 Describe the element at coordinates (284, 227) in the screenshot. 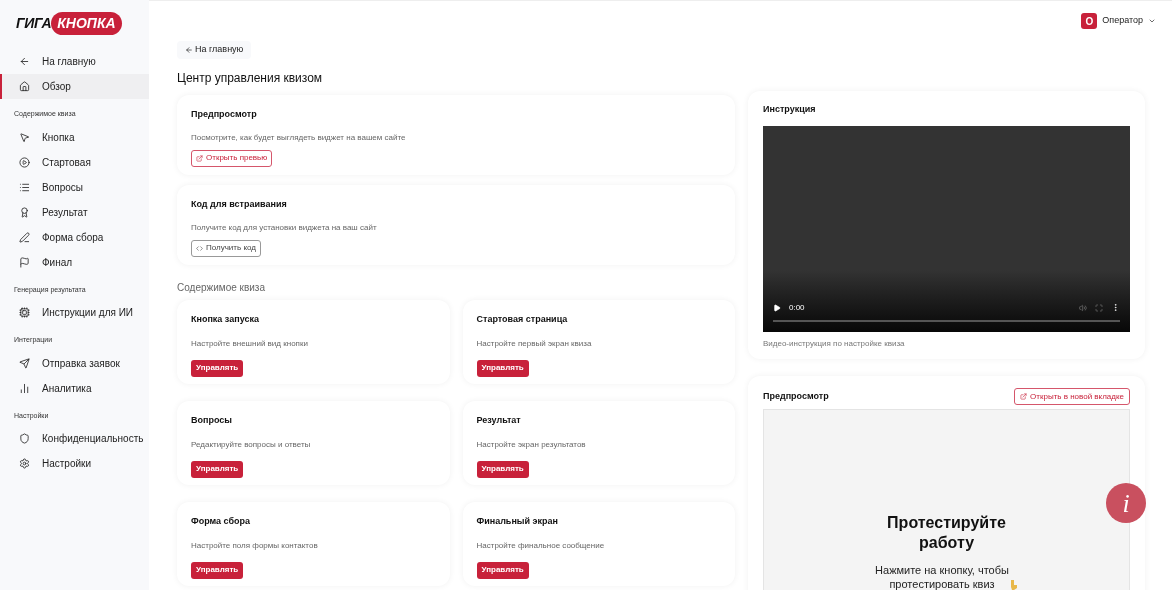

I see `card-description: Получите код для установки виджета на ваш сайт` at that location.